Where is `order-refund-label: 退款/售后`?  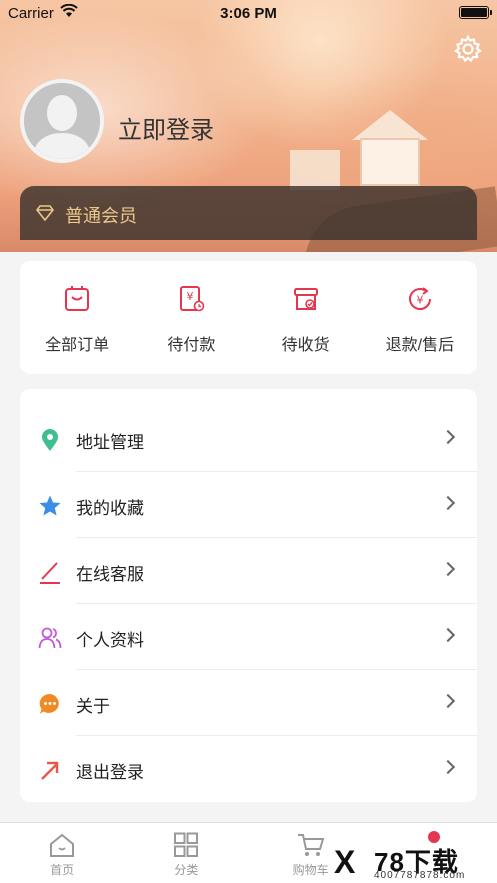 order-refund-label: 退款/售后 is located at coordinates (420, 345).